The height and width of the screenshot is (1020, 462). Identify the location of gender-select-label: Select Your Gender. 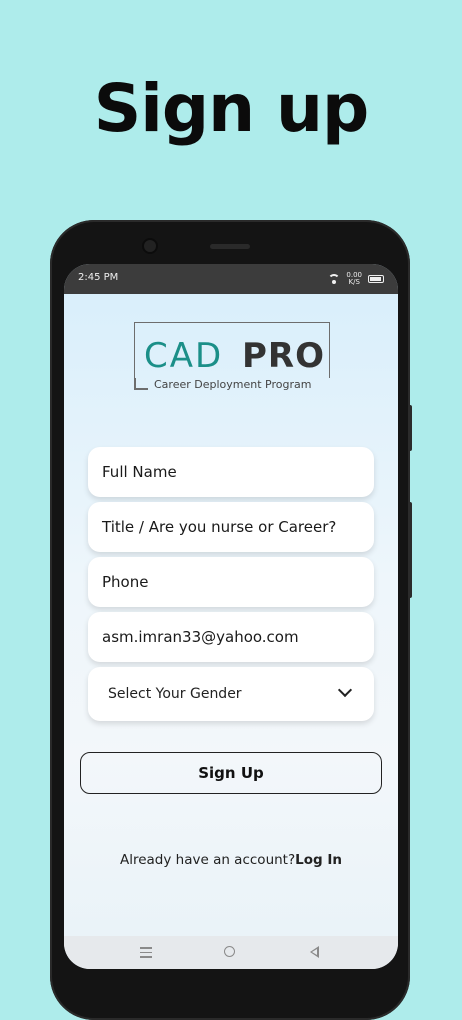
(175, 694).